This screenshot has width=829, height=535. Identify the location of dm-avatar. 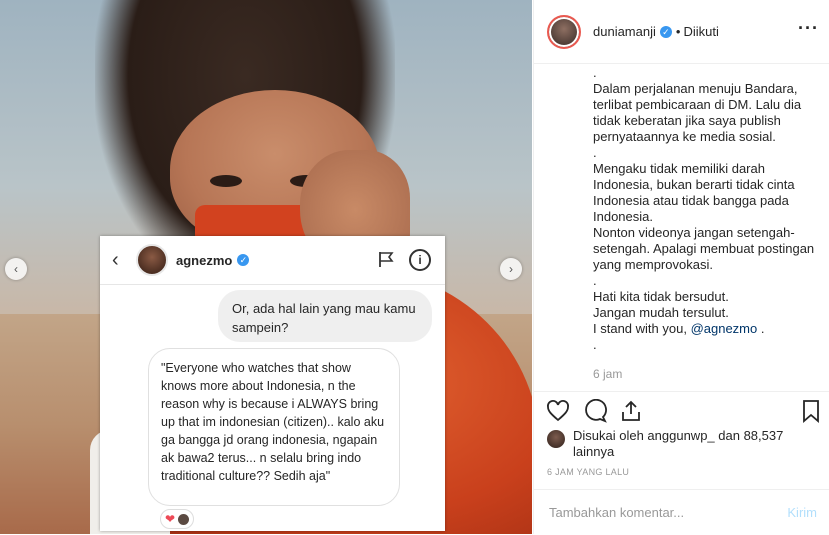
(152, 260).